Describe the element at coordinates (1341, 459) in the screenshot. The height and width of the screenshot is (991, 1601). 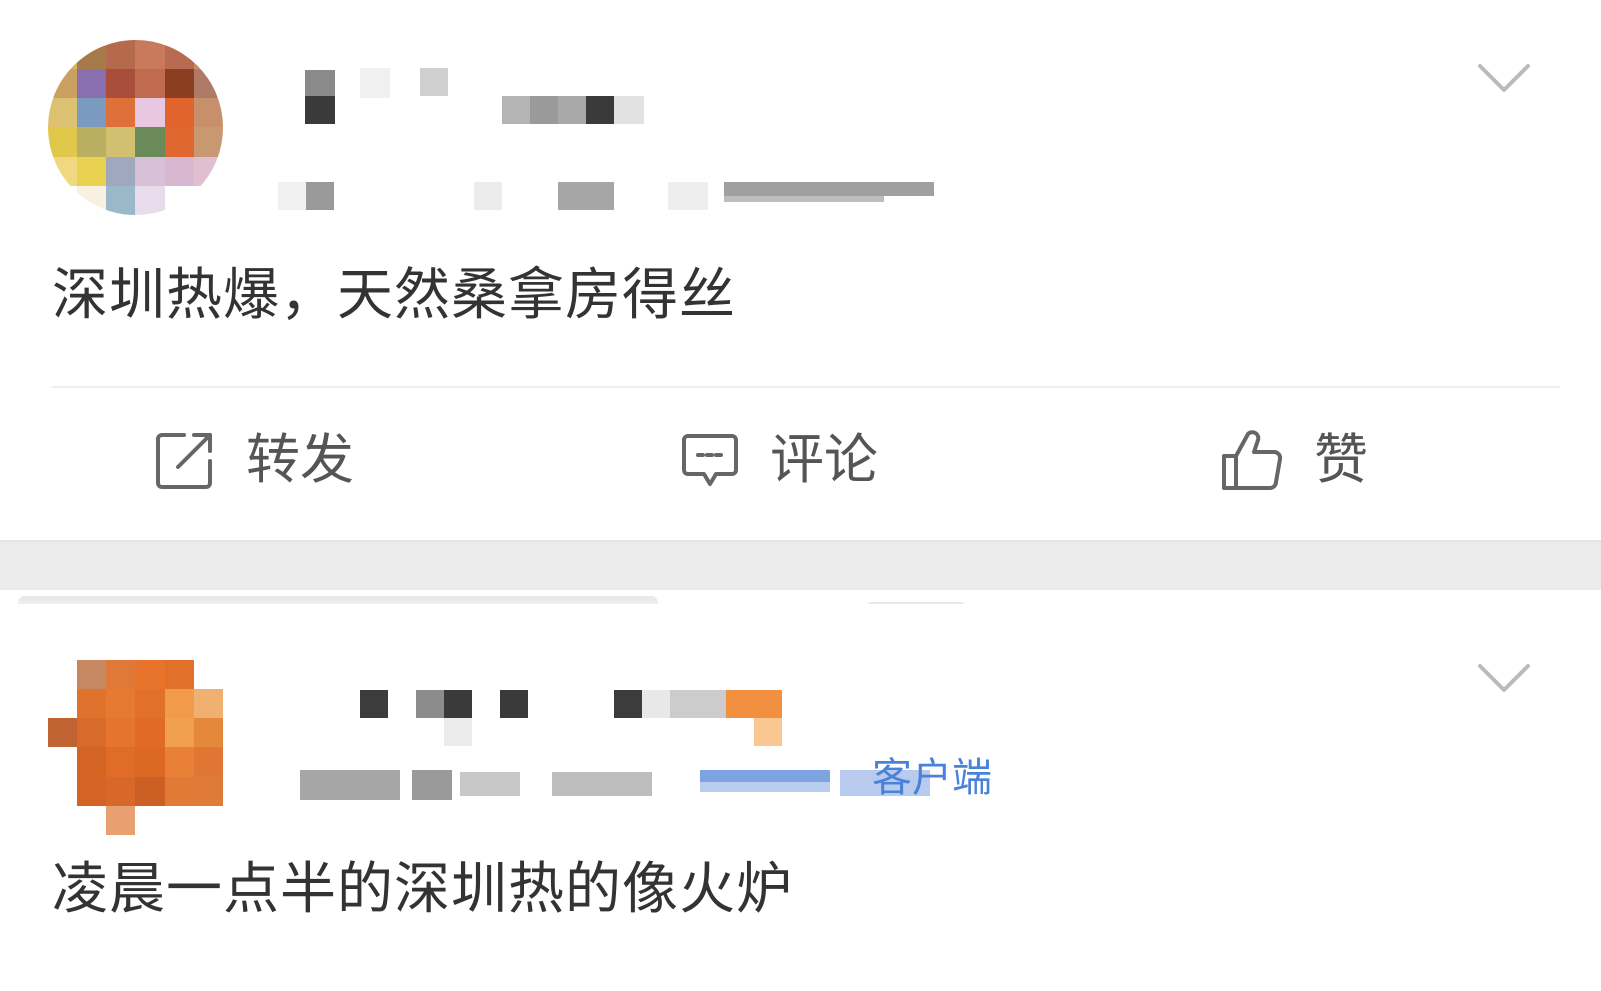
I see `like-label: 赞` at that location.